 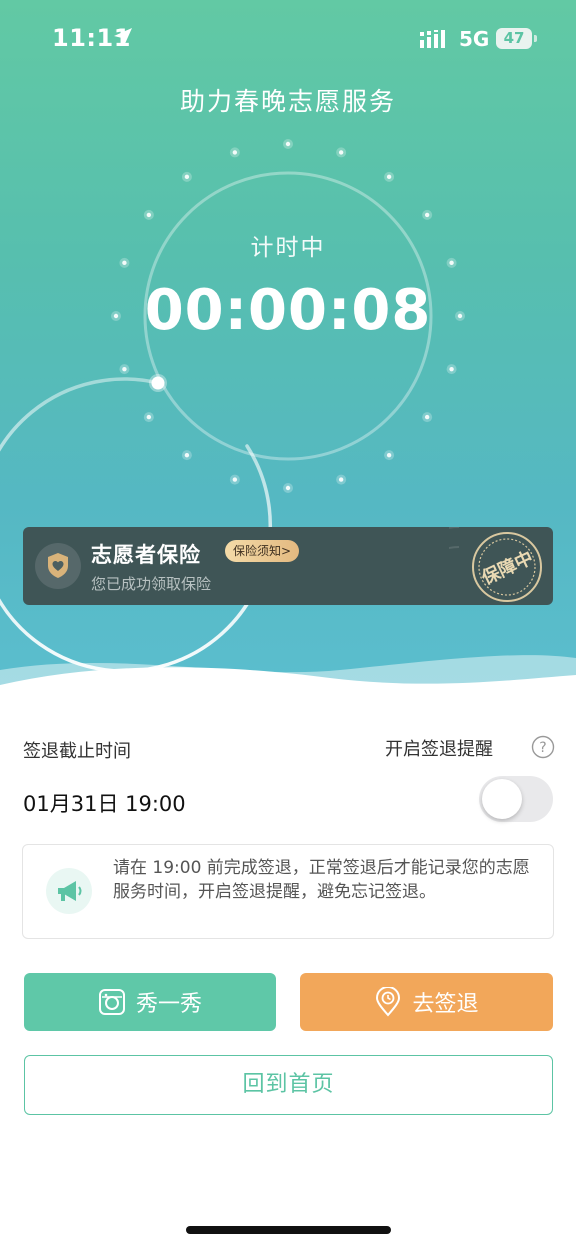 I want to click on shield-heart-icon, so click(x=58, y=566).